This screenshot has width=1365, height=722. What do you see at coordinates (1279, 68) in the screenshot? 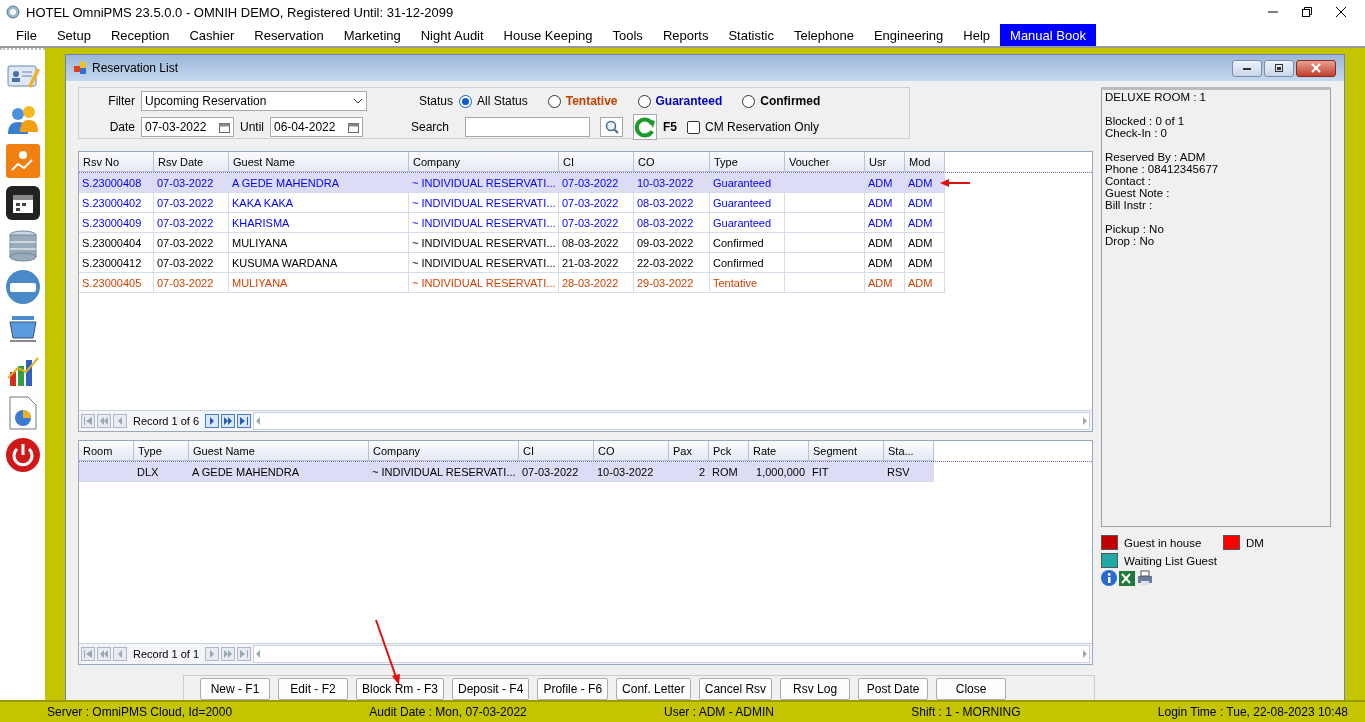
I see `maximize-button` at bounding box center [1279, 68].